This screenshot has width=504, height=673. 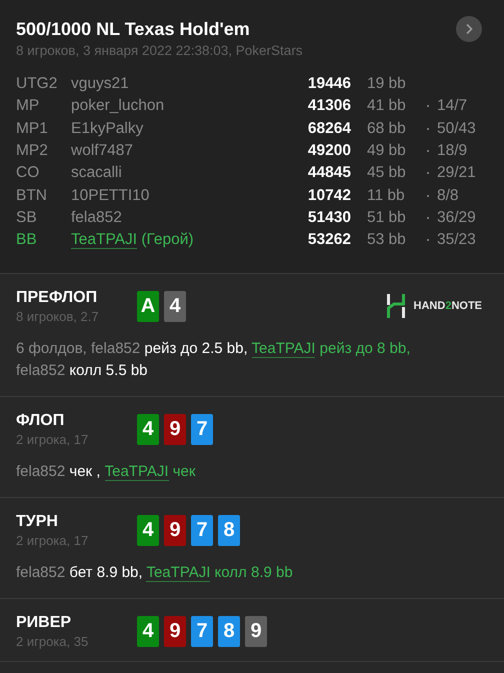 I want to click on stack-bb: 11 bb, so click(x=386, y=195).